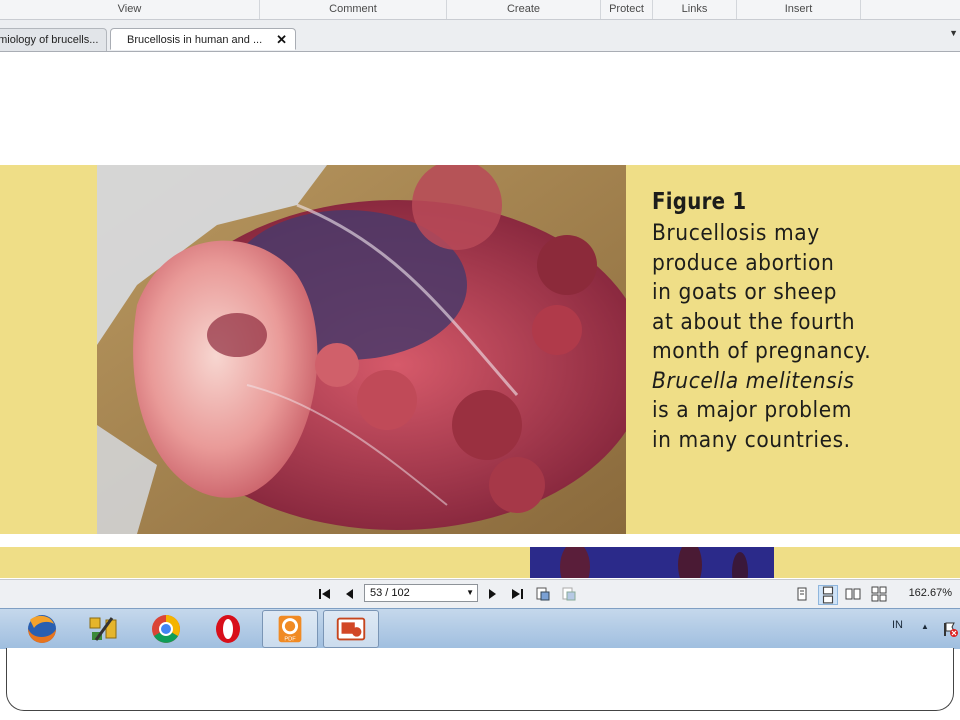  Describe the element at coordinates (695, 9) in the screenshot. I see `ribbon-tab-links: Links` at that location.